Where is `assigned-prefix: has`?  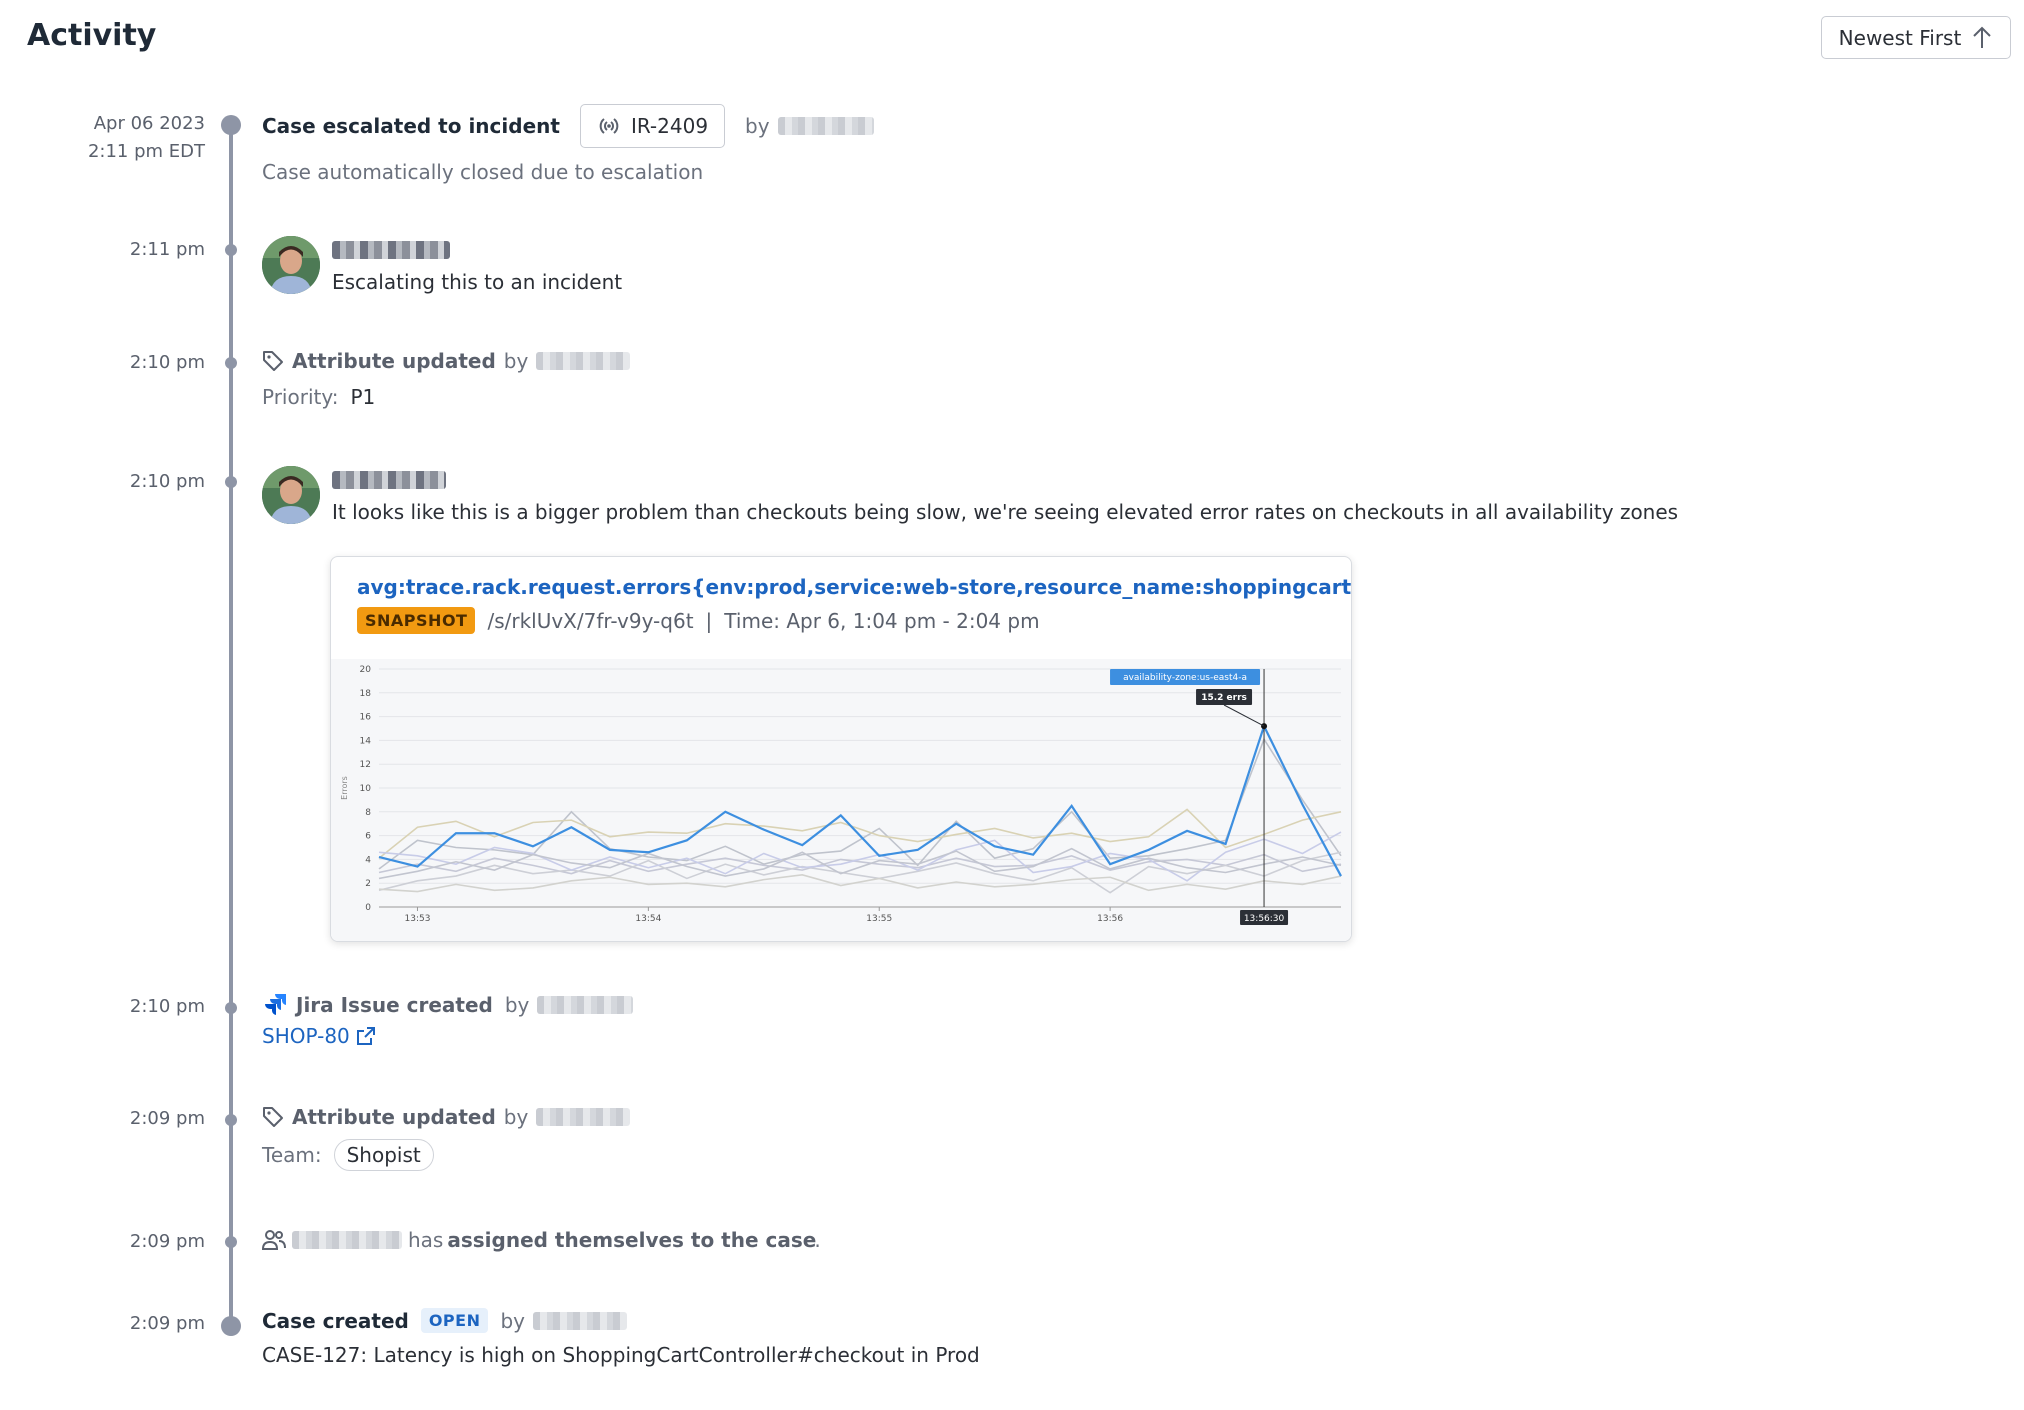
assigned-prefix: has is located at coordinates (426, 1240).